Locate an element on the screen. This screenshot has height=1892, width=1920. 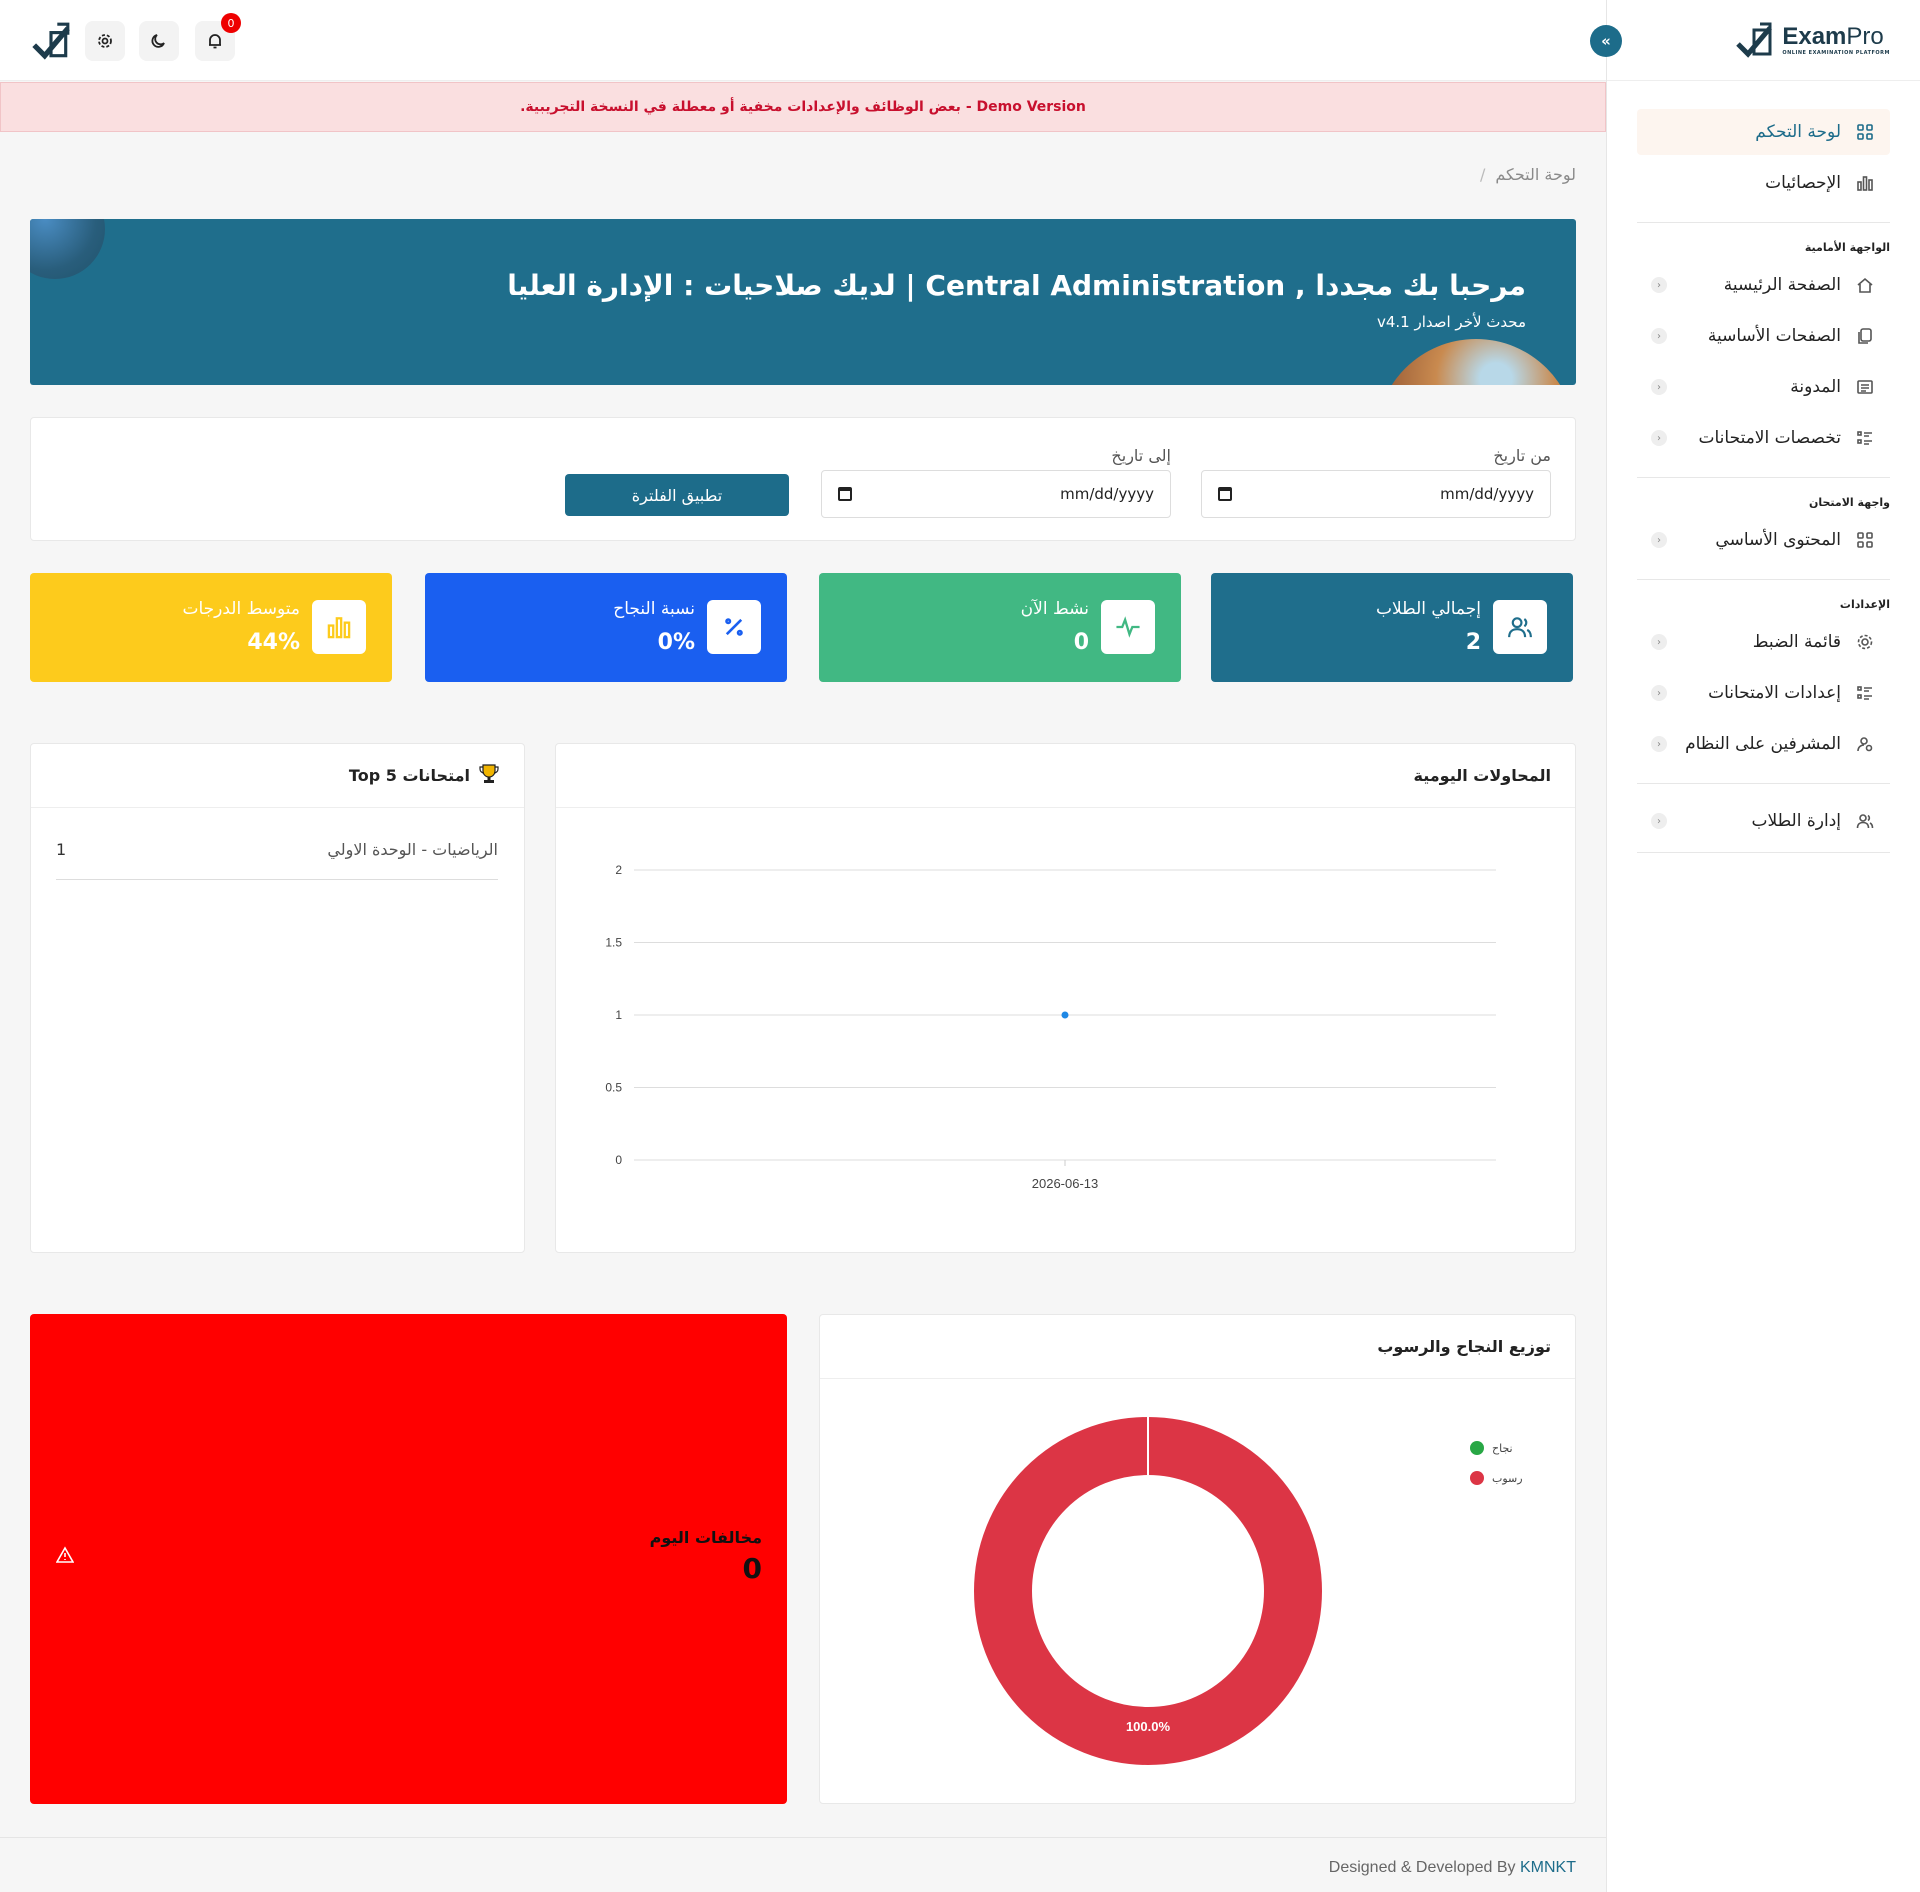
sidebar-item-basic-content: المحتوى الأساسي ‹ is located at coordinates (1763, 540).